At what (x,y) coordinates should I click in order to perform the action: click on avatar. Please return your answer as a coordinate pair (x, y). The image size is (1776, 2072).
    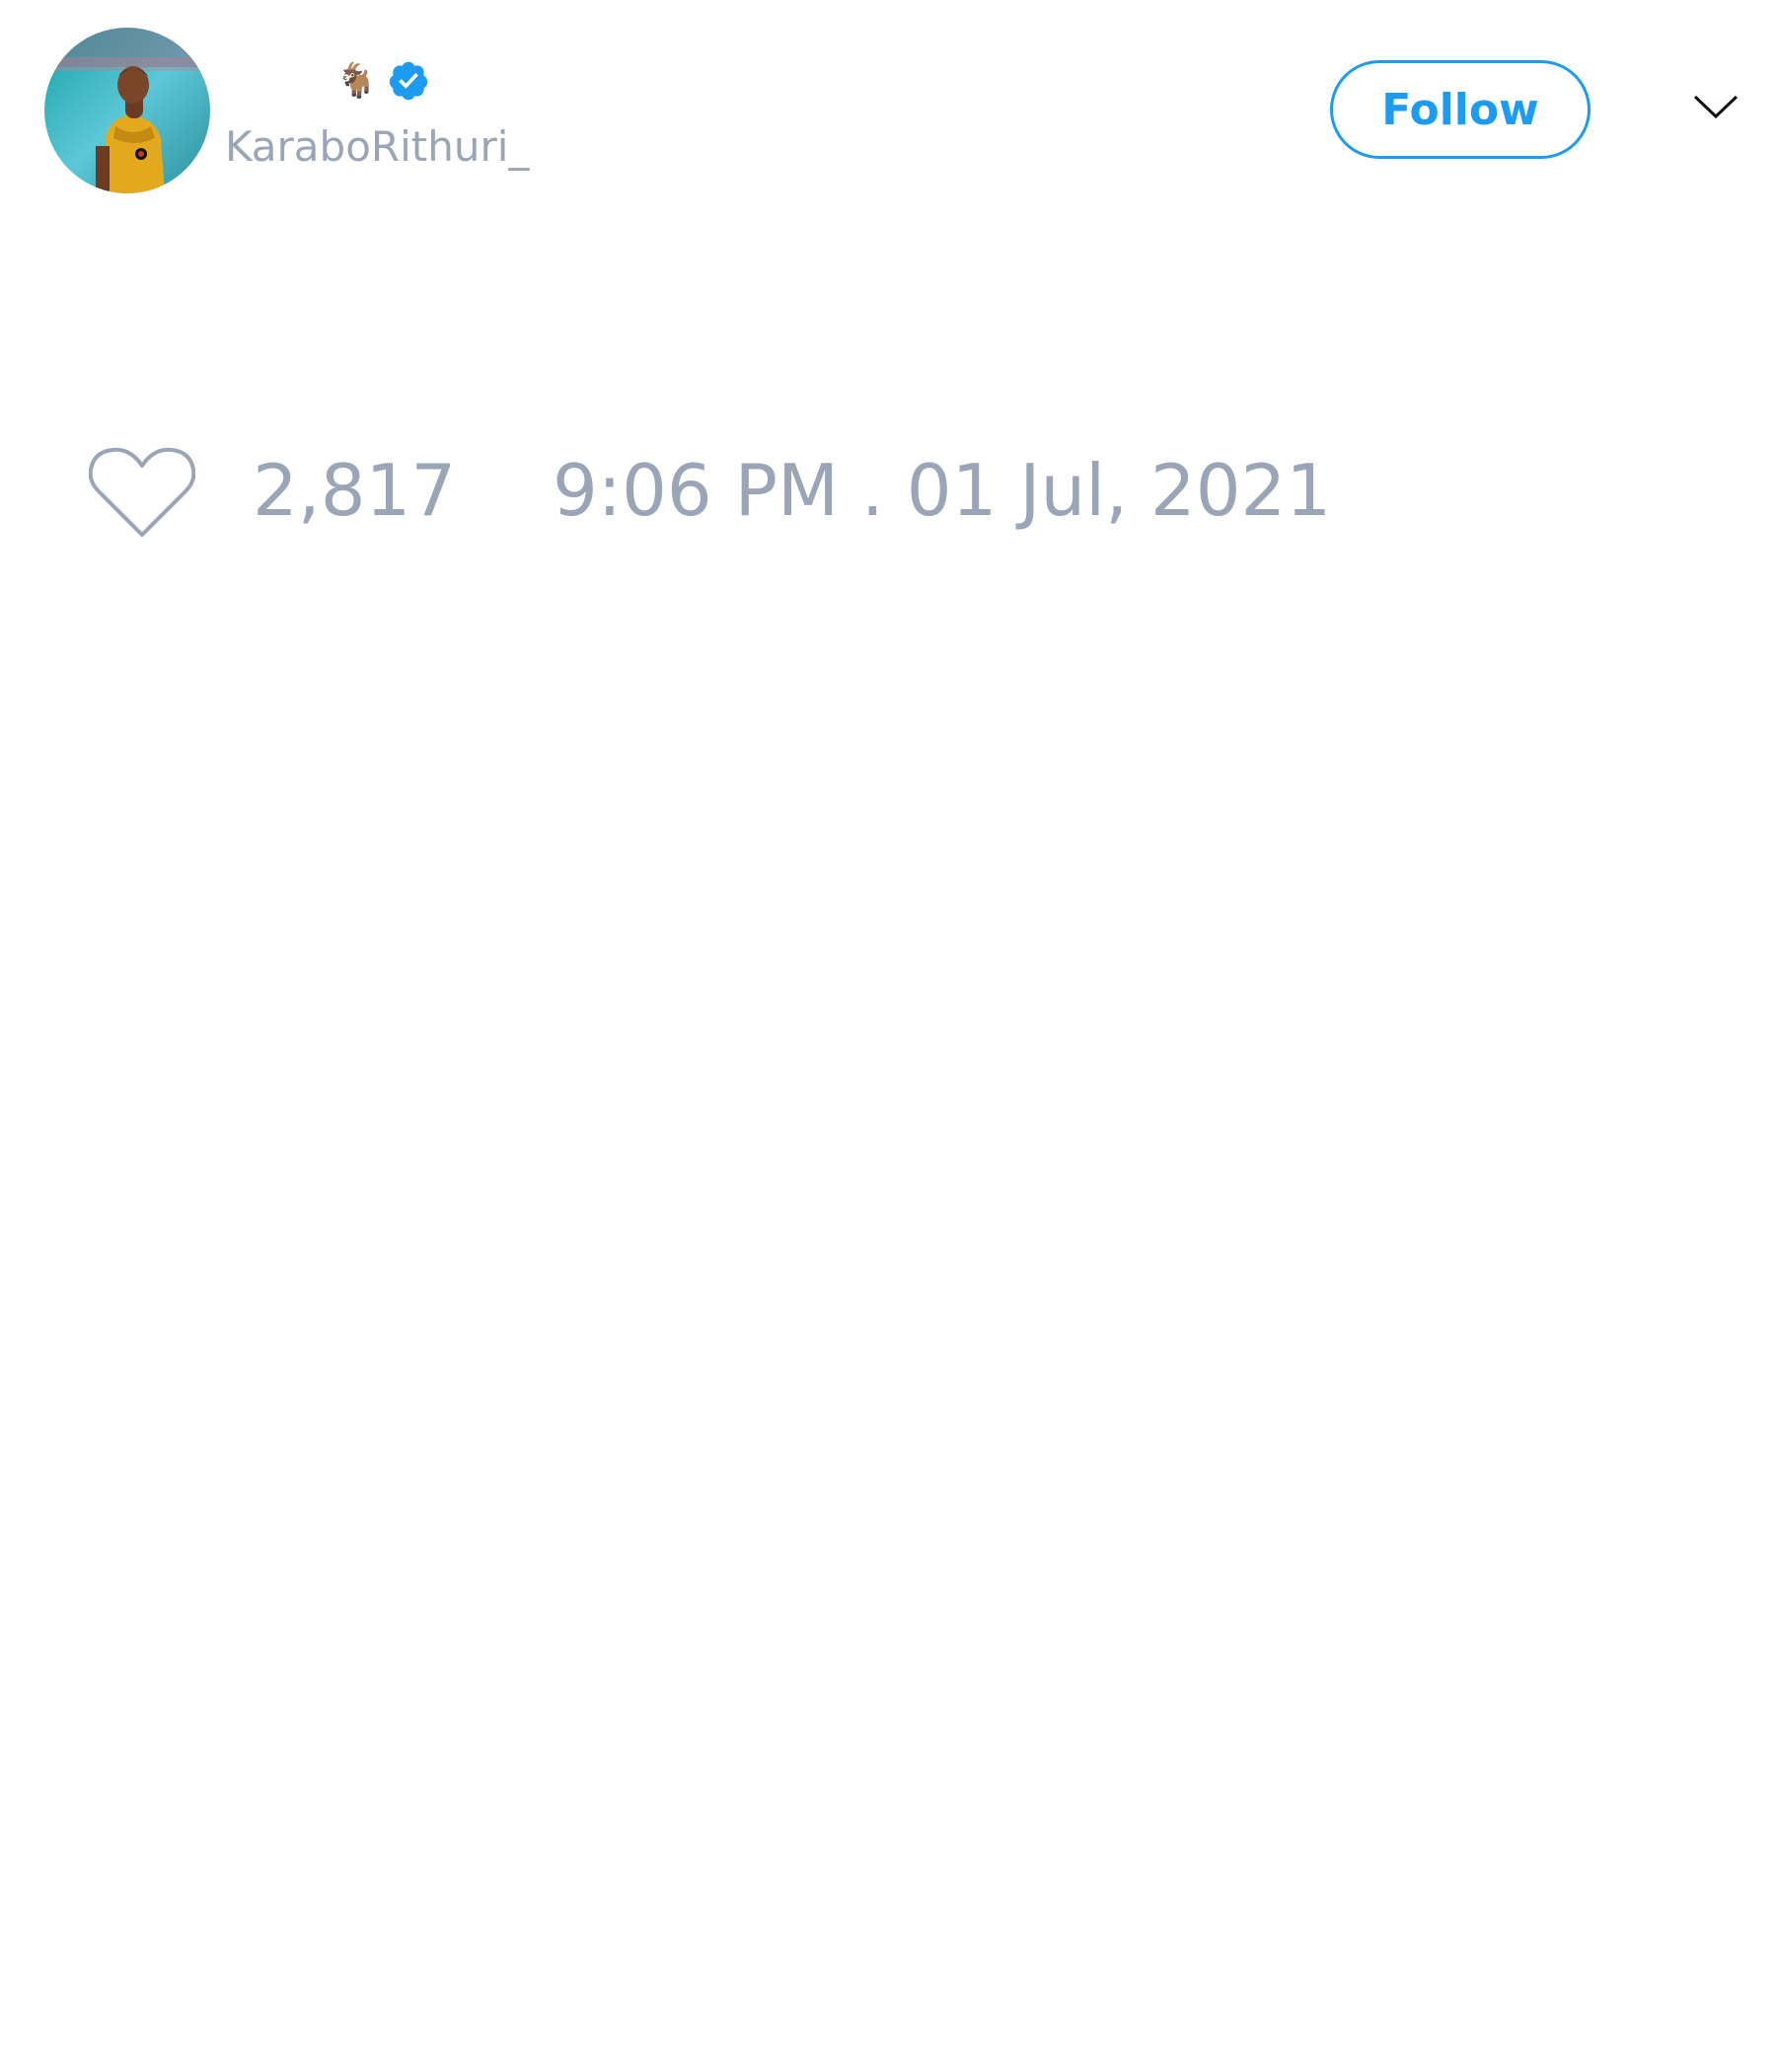
    Looking at the image, I should click on (127, 111).